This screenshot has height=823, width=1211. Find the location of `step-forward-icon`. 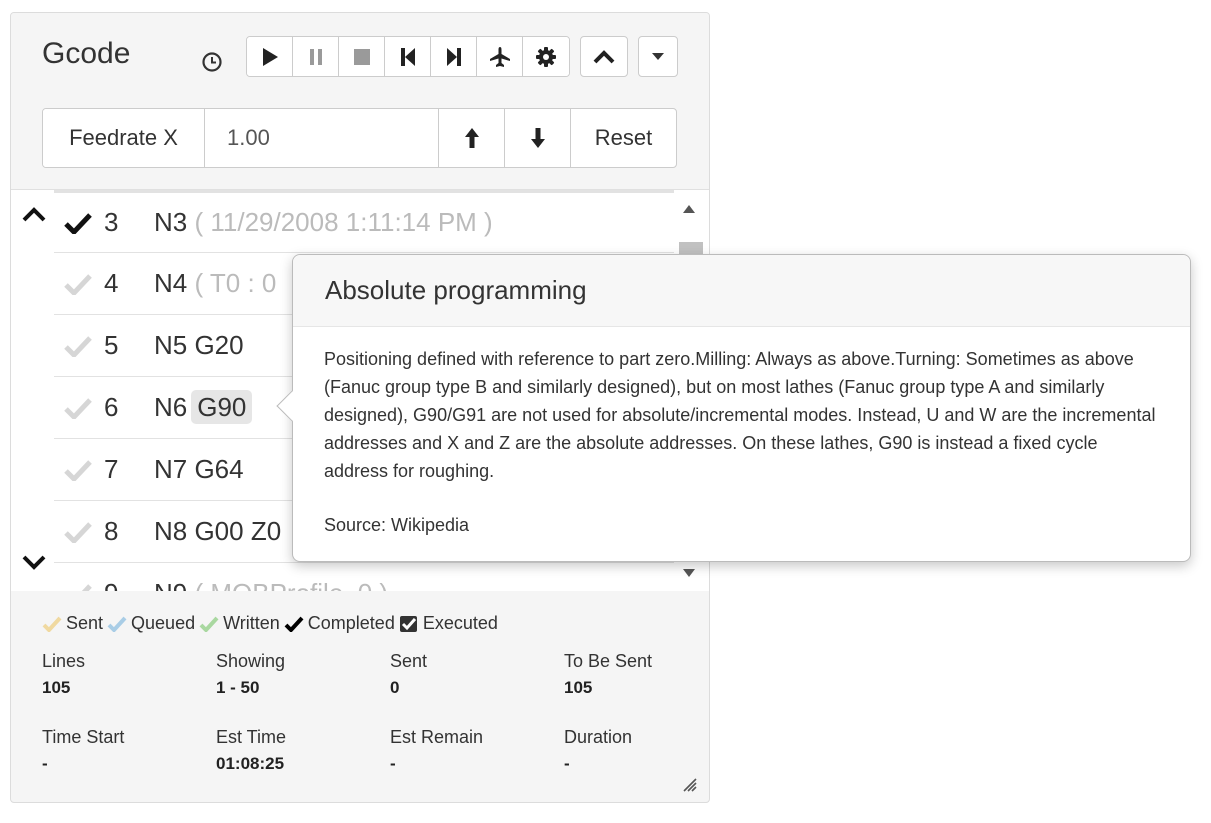

step-forward-icon is located at coordinates (453, 56).